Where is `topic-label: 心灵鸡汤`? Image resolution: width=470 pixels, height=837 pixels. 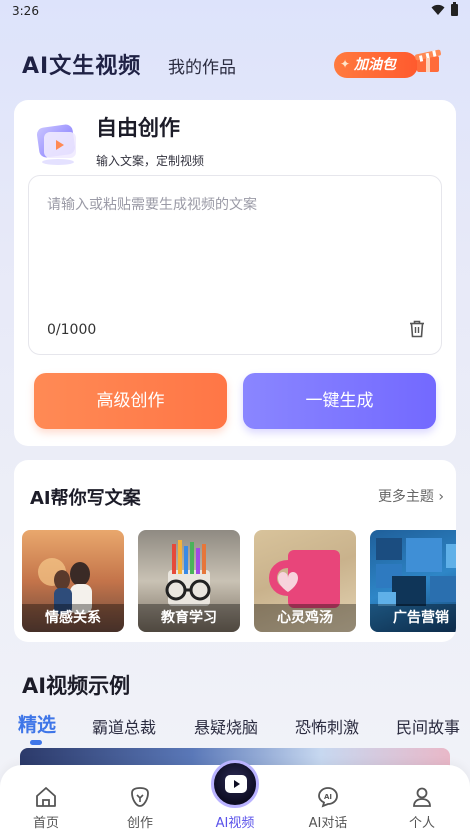
topic-label: 心灵鸡汤 is located at coordinates (305, 618).